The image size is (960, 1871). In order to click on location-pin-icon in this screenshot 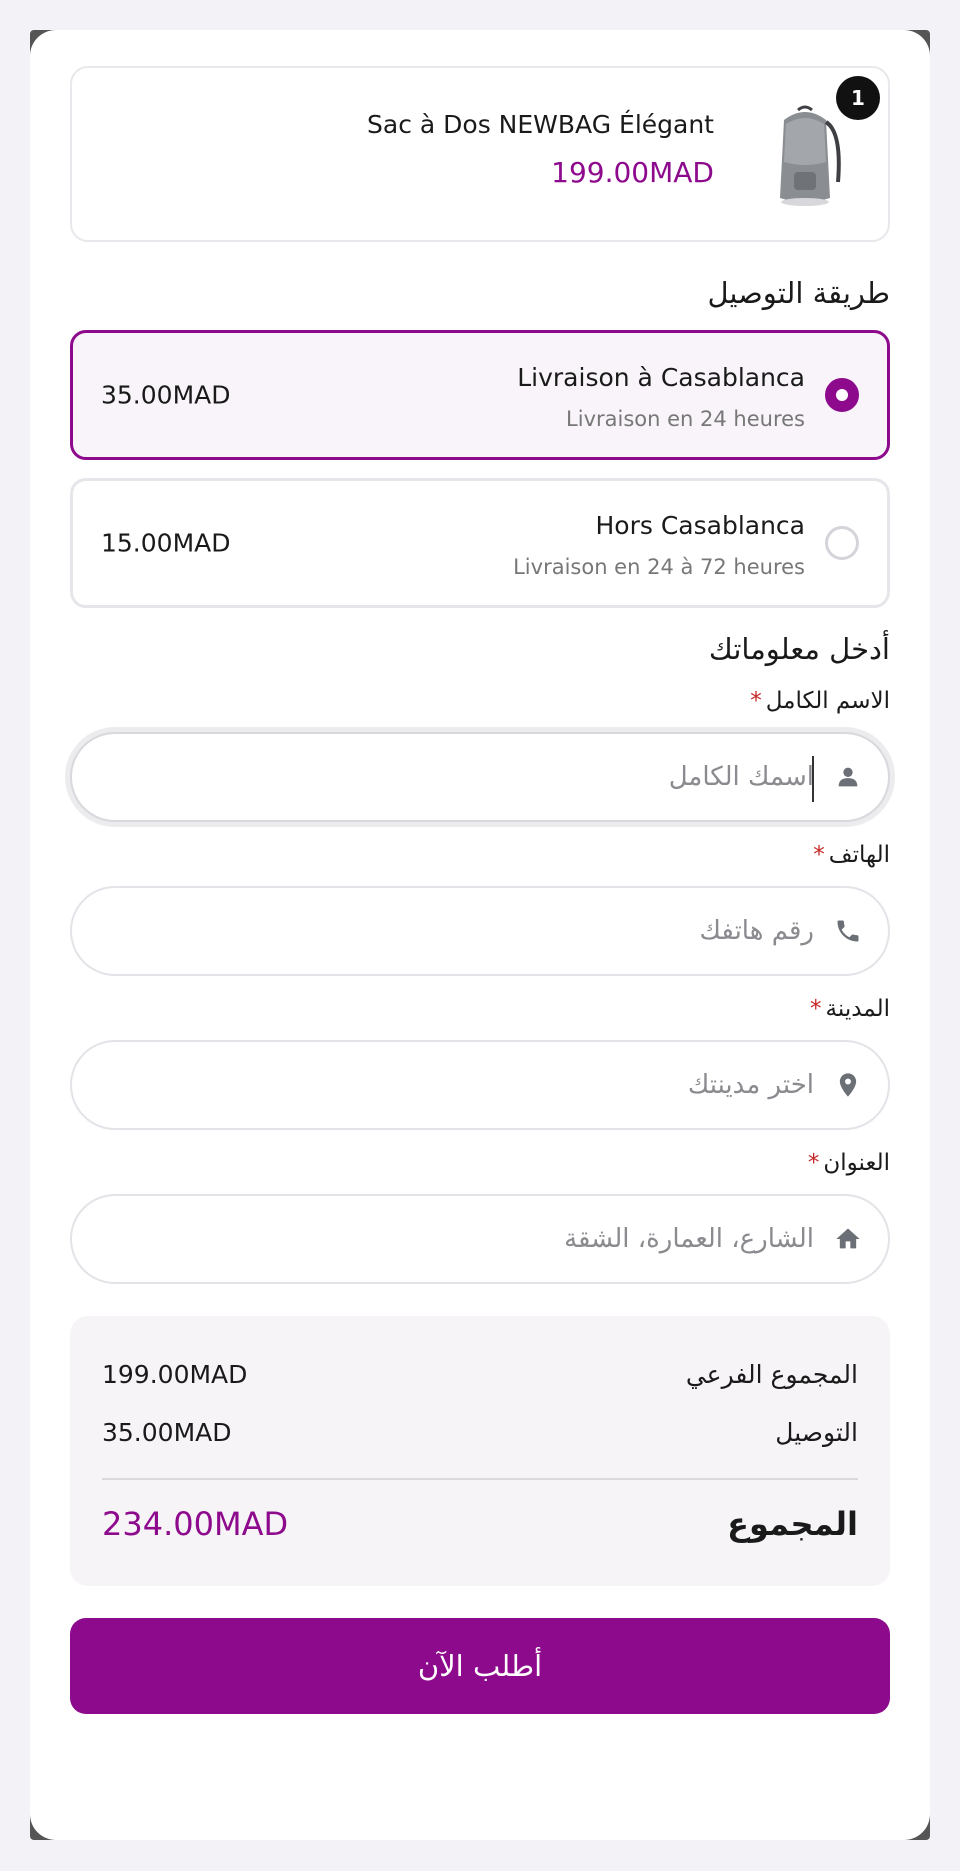, I will do `click(848, 1085)`.